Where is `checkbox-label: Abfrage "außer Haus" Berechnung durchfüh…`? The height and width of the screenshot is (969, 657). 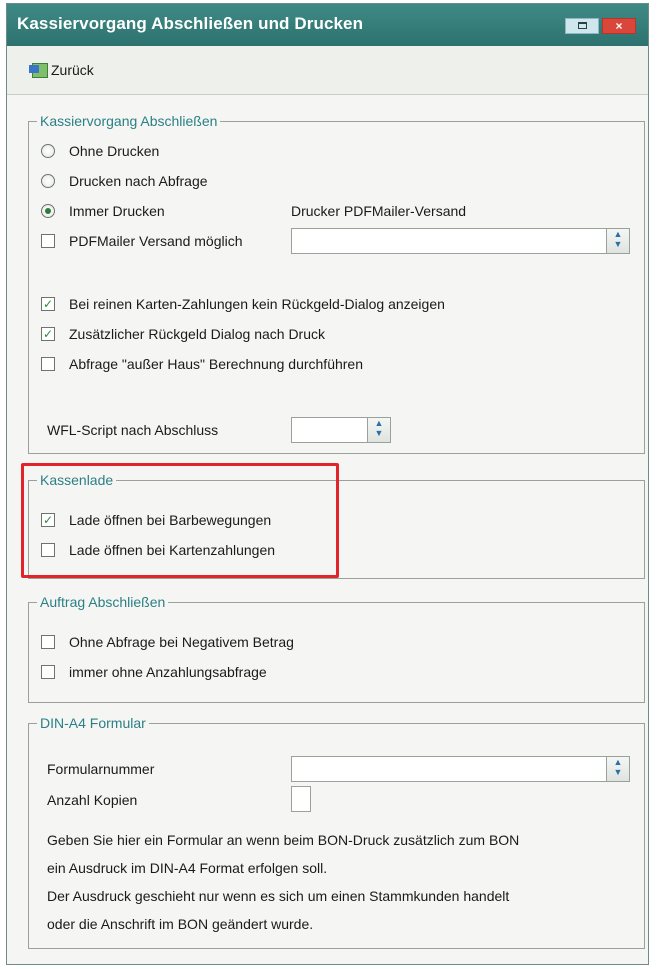
checkbox-label: Abfrage "außer Haus" Berechnung durchfüh… is located at coordinates (216, 364).